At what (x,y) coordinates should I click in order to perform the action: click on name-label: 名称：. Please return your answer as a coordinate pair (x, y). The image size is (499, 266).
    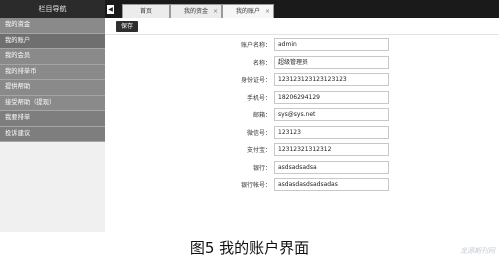
    Looking at the image, I should click on (261, 63).